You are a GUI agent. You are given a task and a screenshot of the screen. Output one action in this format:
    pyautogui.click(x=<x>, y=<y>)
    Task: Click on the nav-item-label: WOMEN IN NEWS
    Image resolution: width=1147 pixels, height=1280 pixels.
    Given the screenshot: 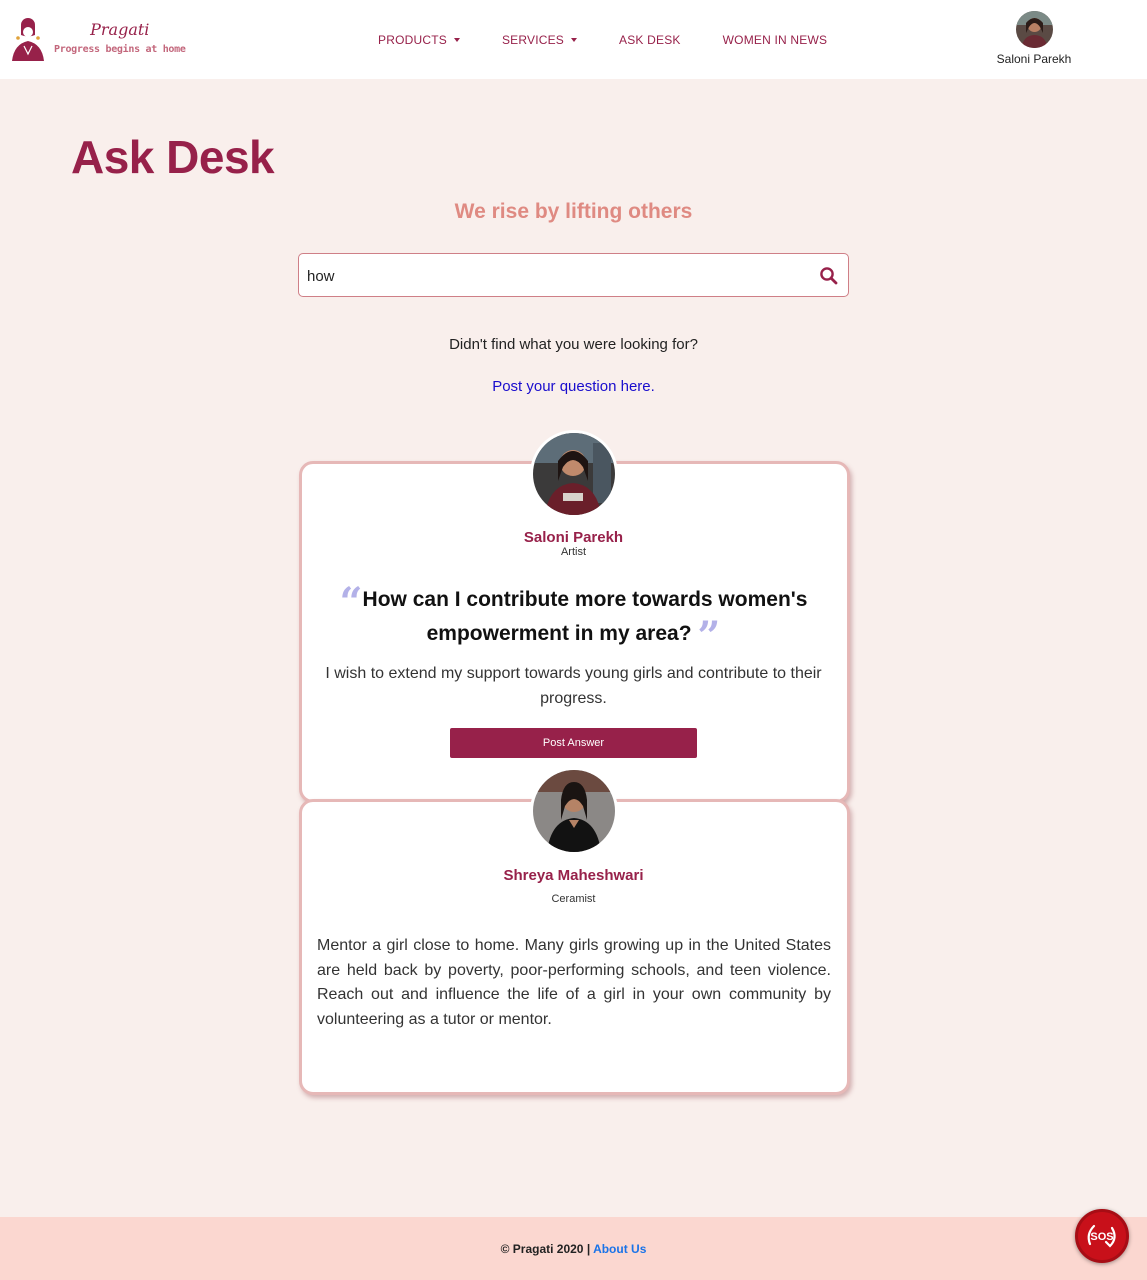 What is the action you would take?
    pyautogui.click(x=775, y=40)
    